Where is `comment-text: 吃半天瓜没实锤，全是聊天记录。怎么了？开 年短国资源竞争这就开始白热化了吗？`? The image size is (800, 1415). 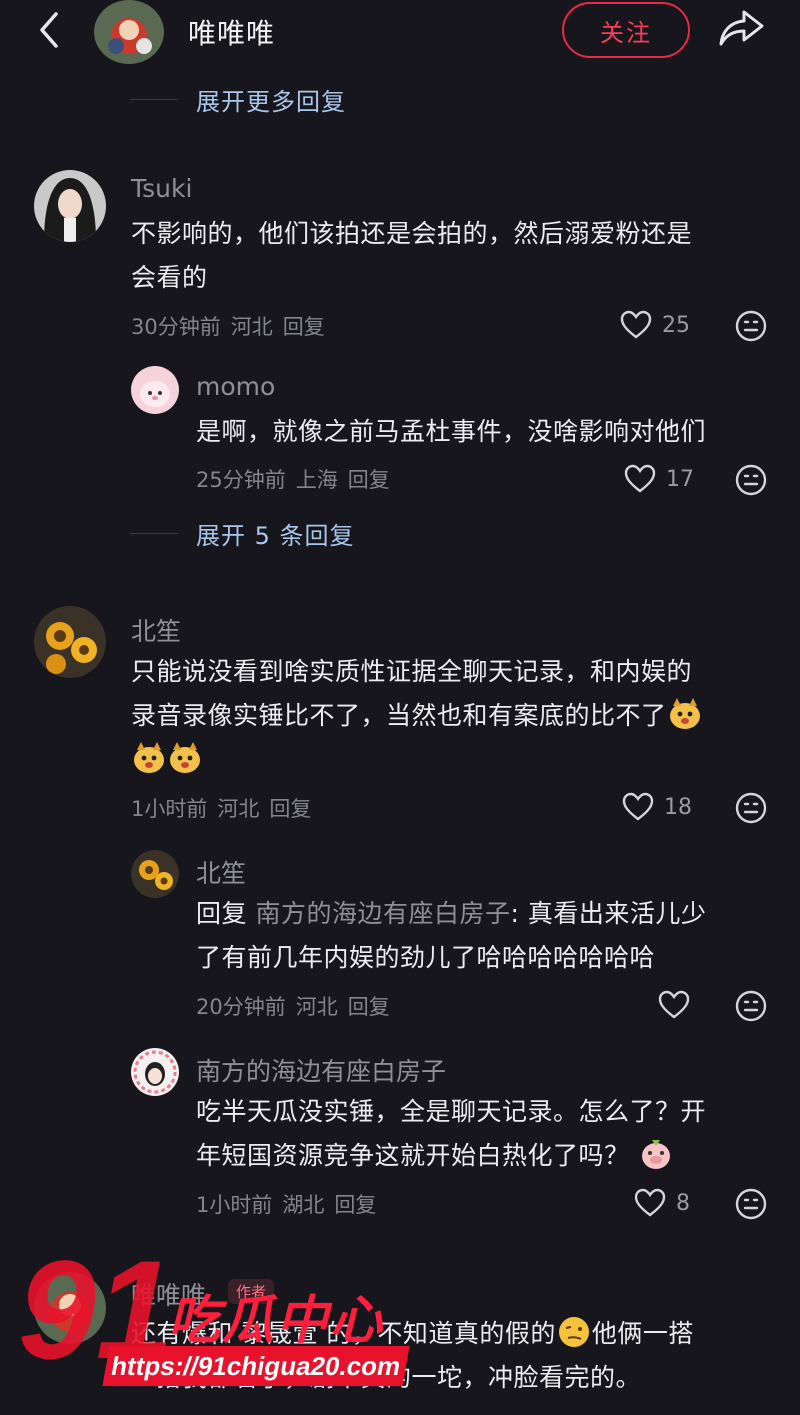
comment-text: 吃半天瓜没实锤，全是聊天记录。怎么了？开 年短国资源竞争这就开始白热化了吗？ is located at coordinates (486, 1134).